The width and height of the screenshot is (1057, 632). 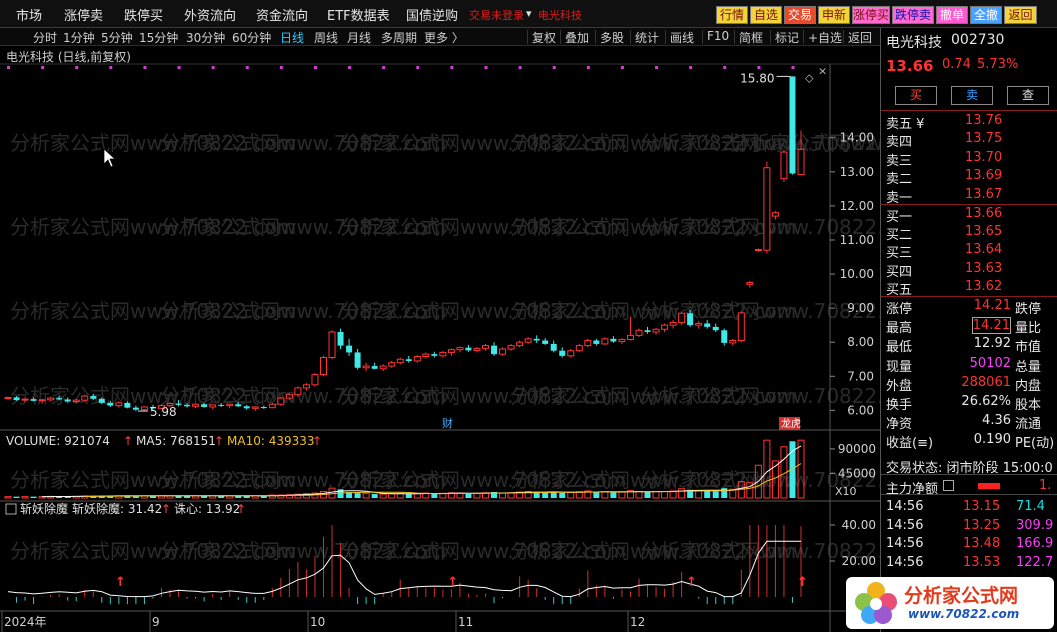 I want to click on menu-etf-data: ETF数据表, so click(x=358, y=14).